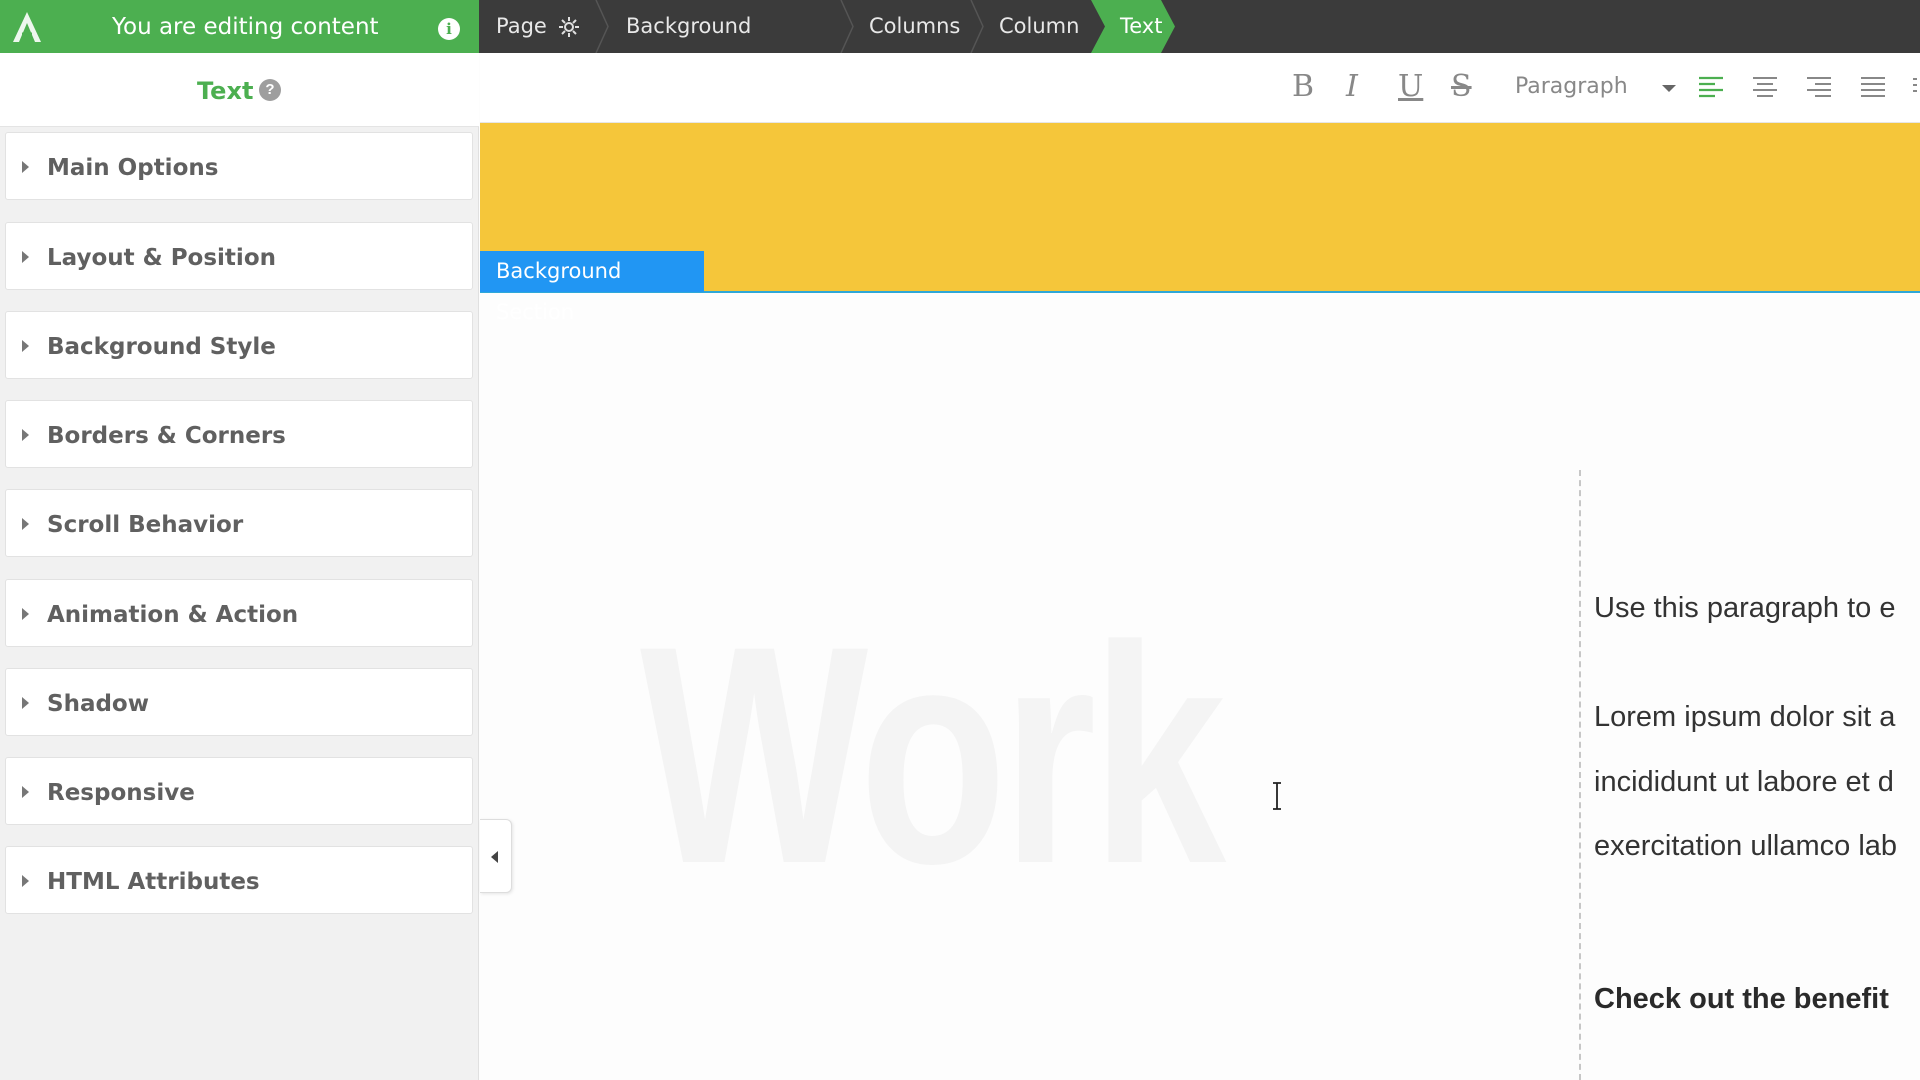 This screenshot has width=1920, height=1080. I want to click on align-left-icon, so click(1711, 87).